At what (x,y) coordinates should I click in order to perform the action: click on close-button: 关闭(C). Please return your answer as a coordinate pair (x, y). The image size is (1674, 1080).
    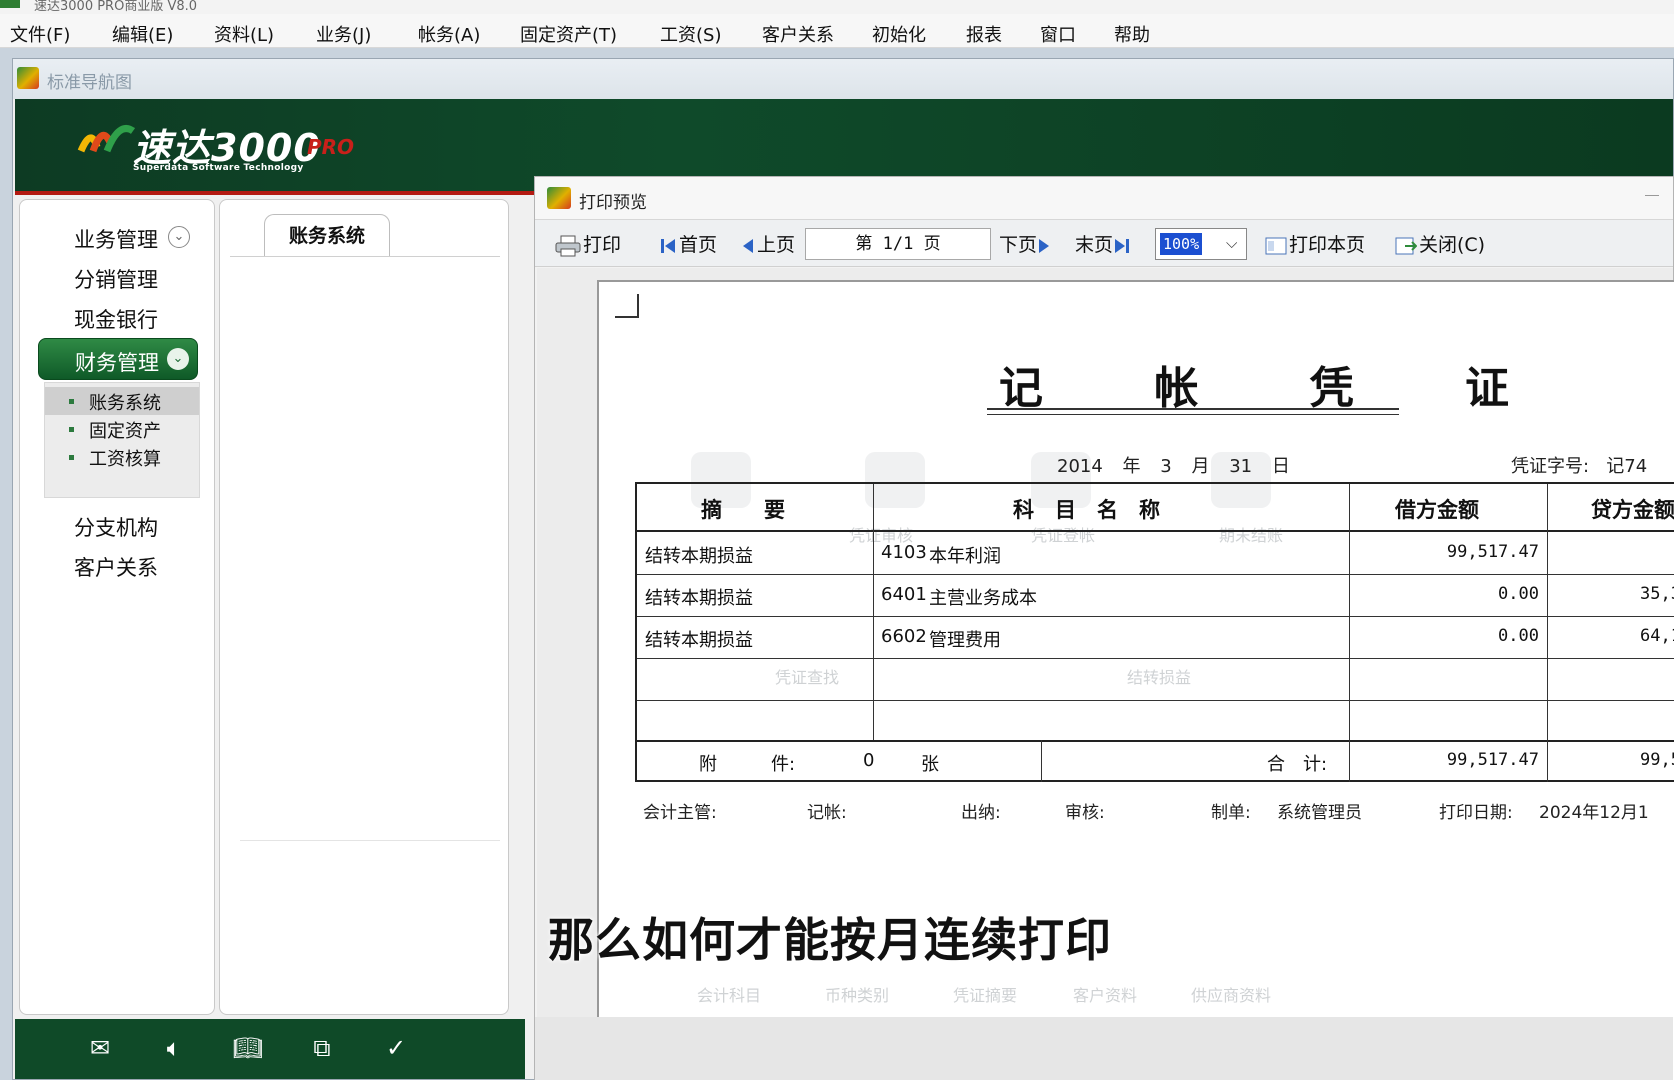
    Looking at the image, I should click on (1440, 245).